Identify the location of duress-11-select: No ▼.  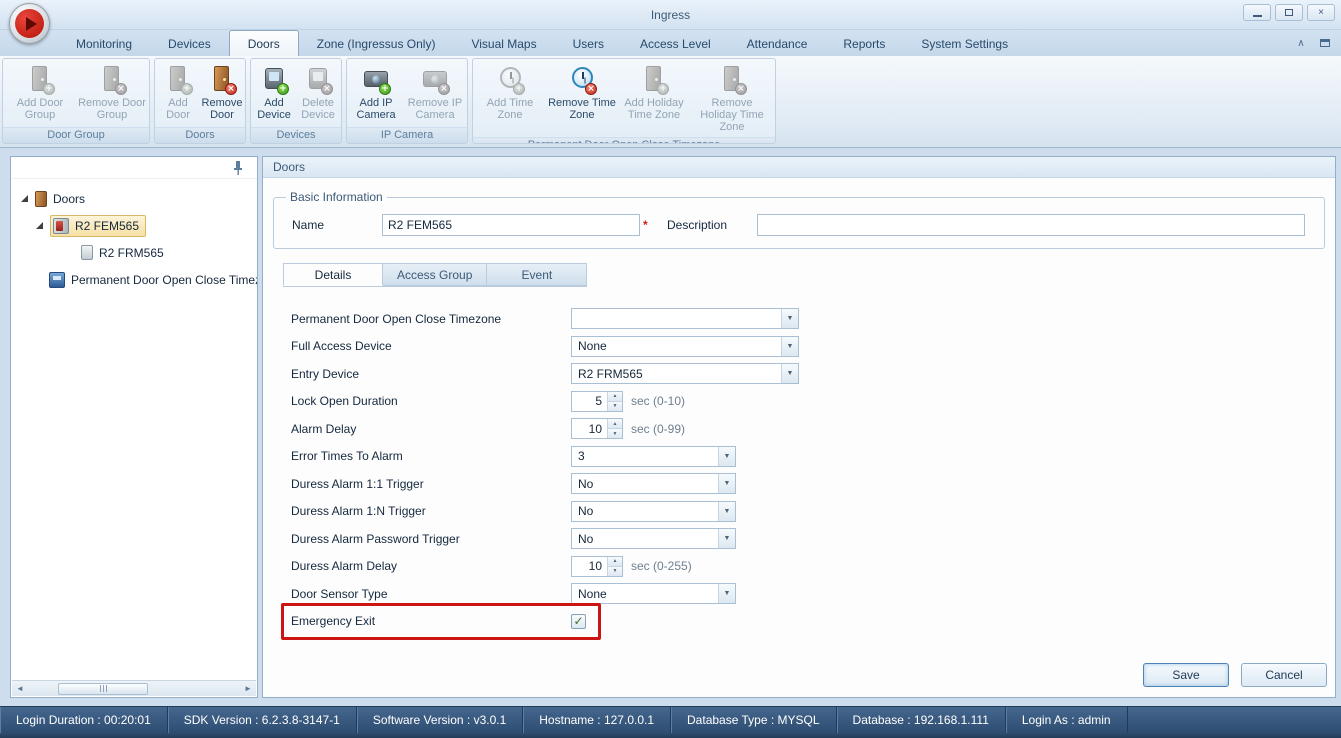
(653, 484).